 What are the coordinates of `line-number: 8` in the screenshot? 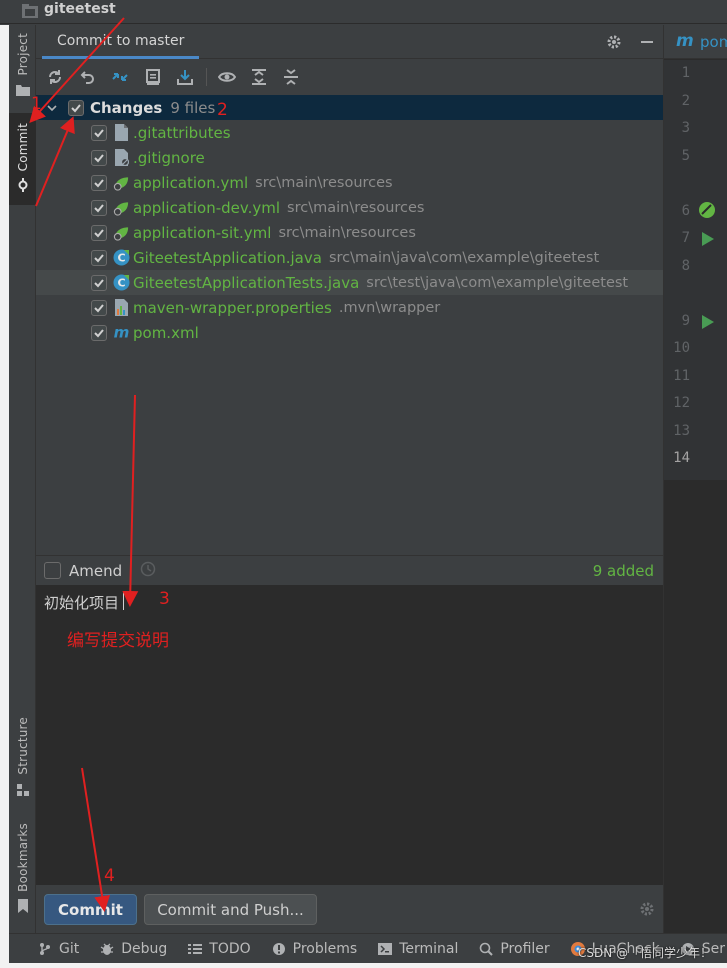 It's located at (685, 266).